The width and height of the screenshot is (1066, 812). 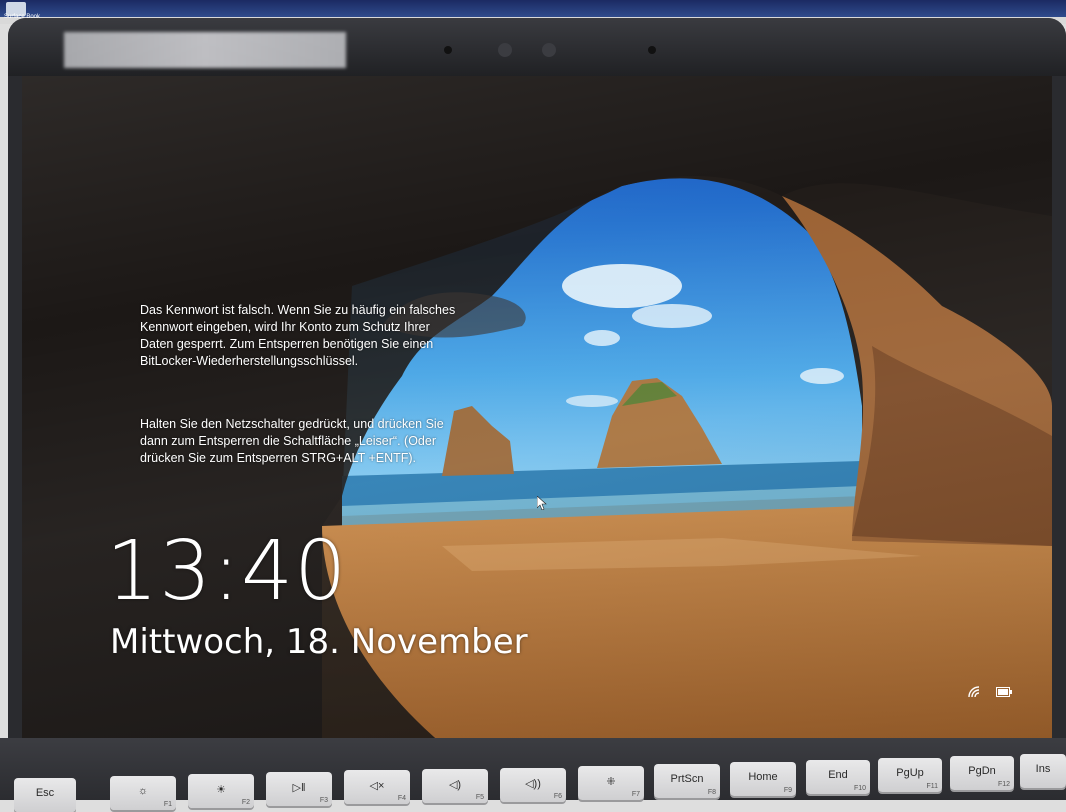 What do you see at coordinates (549, 50) in the screenshot?
I see `ir-camera-icon` at bounding box center [549, 50].